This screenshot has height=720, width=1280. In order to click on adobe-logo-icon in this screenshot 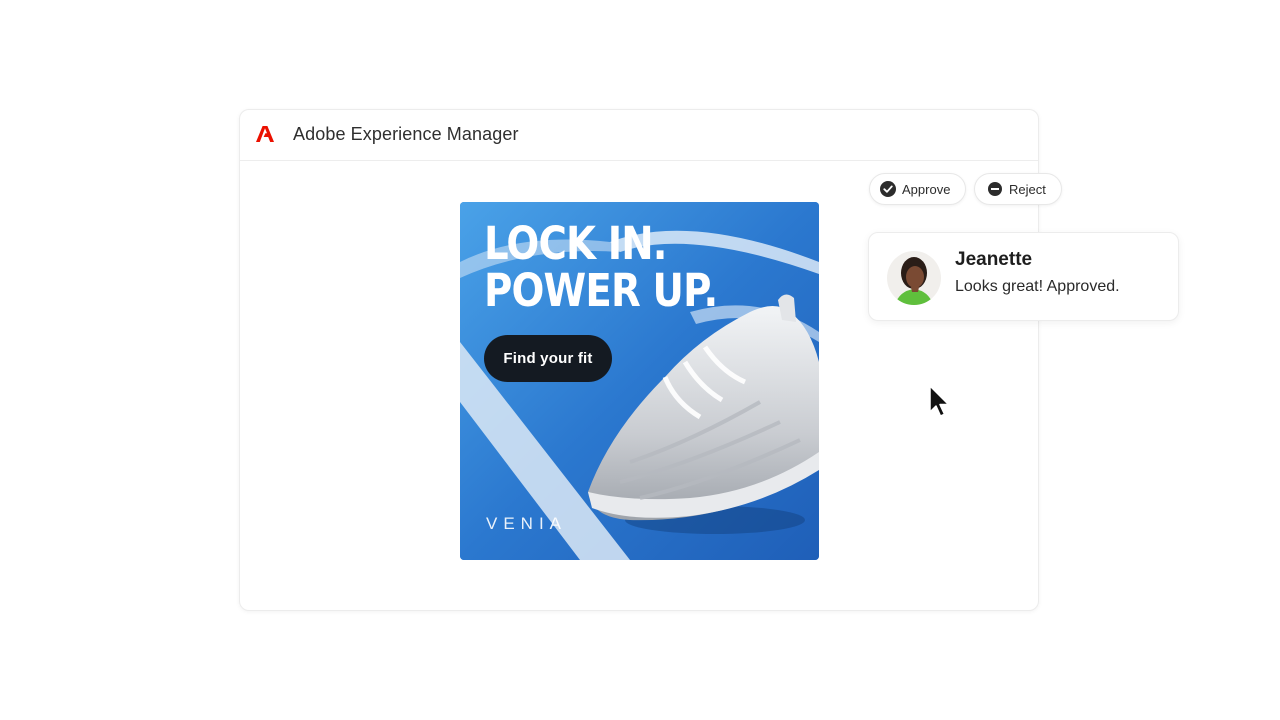, I will do `click(265, 134)`.